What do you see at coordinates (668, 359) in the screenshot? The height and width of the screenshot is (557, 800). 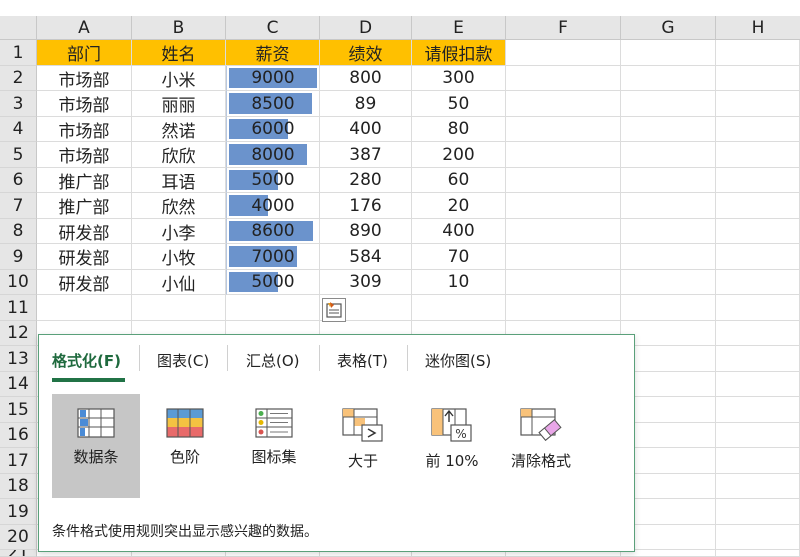 I see `cell-g13` at bounding box center [668, 359].